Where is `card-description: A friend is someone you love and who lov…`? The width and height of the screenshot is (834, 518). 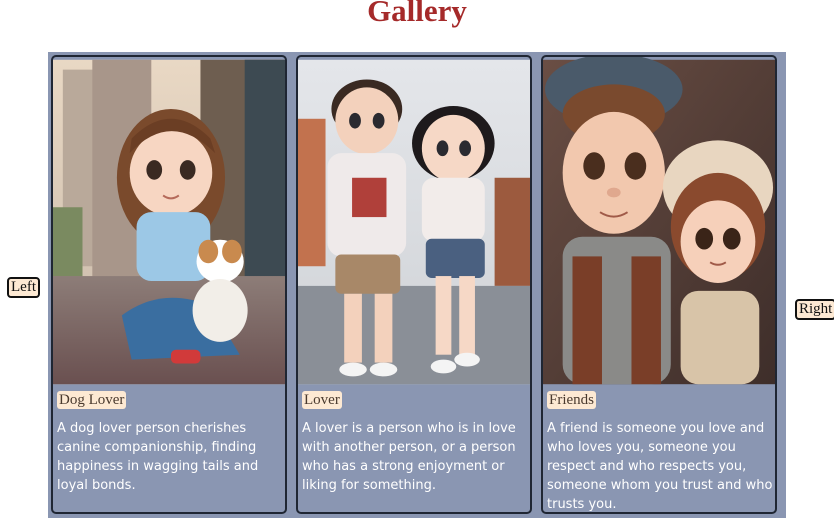
card-description: A friend is someone you love and who lov… is located at coordinates (660, 466).